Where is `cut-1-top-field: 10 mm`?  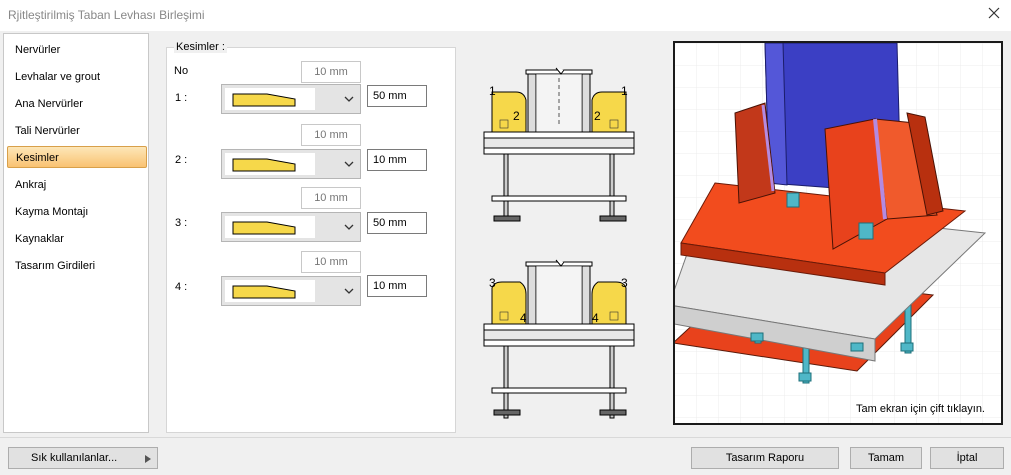
cut-1-top-field: 10 mm is located at coordinates (331, 72).